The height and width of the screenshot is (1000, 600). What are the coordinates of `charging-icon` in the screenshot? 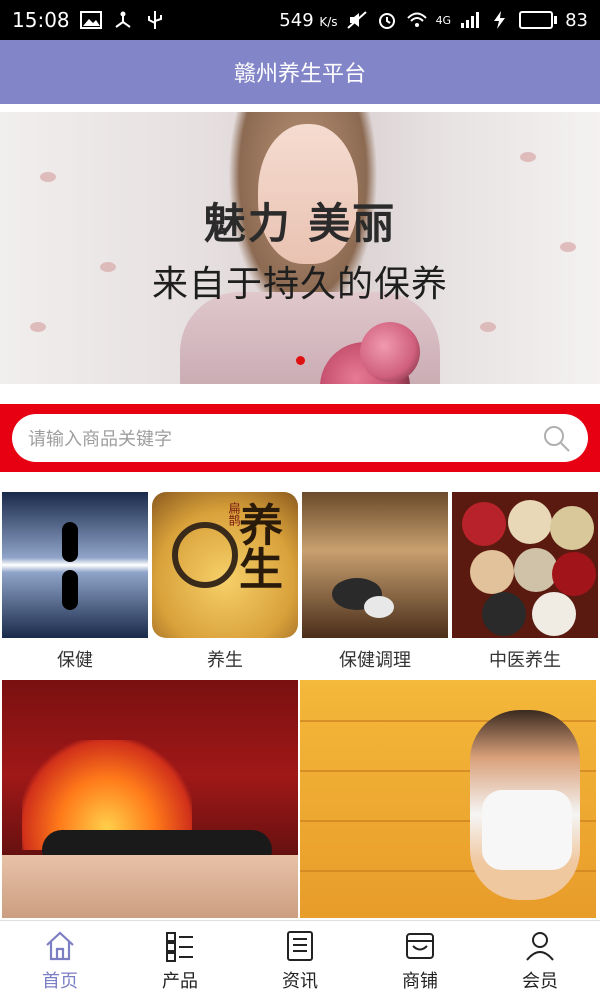 It's located at (500, 20).